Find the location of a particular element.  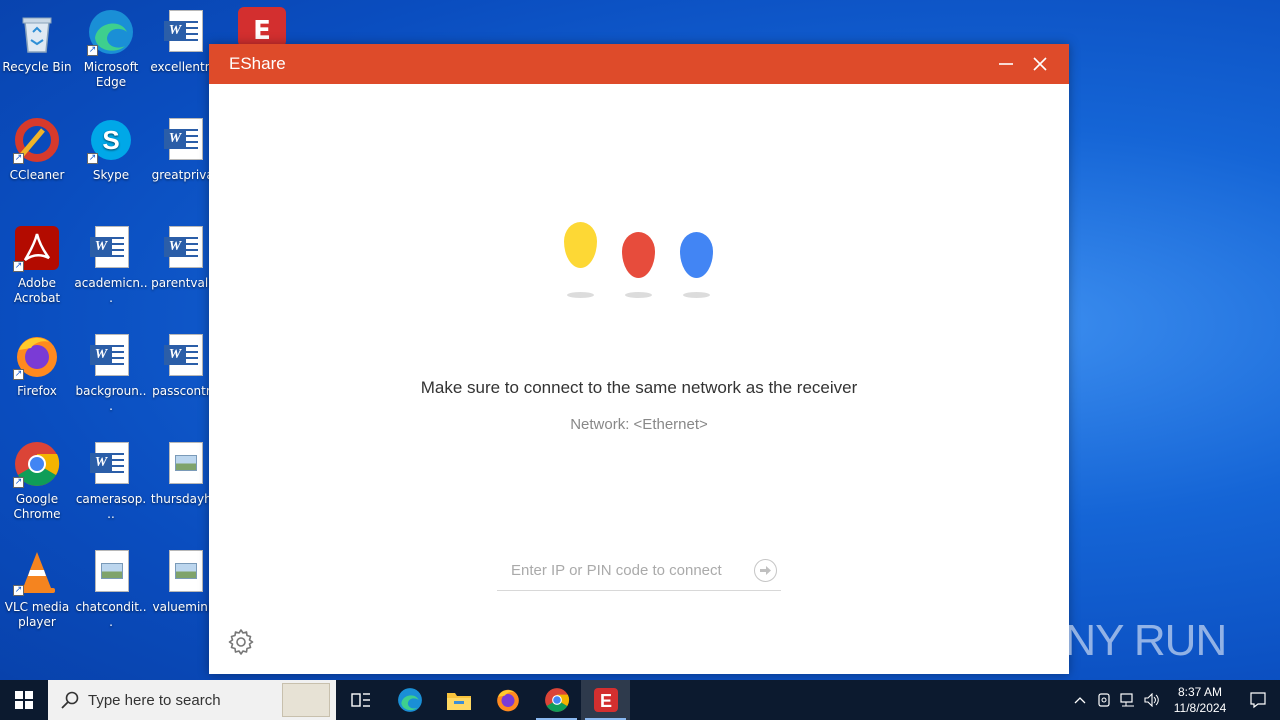

windows-logo-icon is located at coordinates (24, 700).